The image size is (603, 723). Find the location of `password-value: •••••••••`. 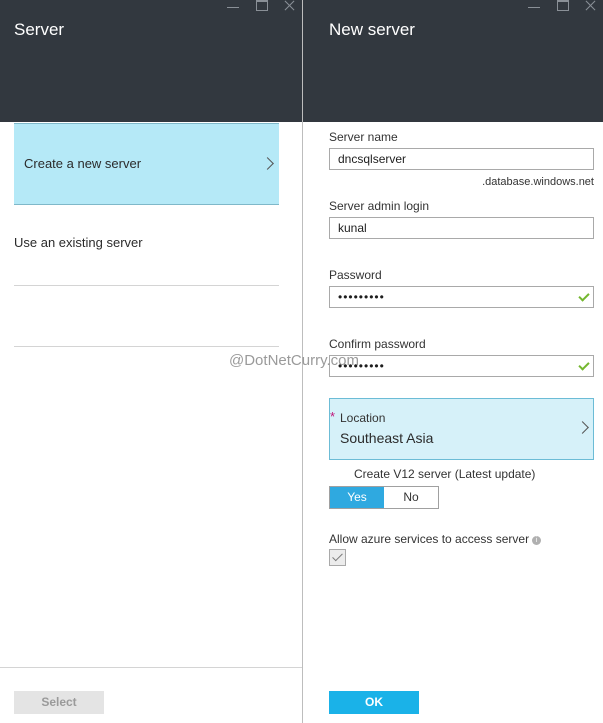

password-value: ••••••••• is located at coordinates (361, 297).